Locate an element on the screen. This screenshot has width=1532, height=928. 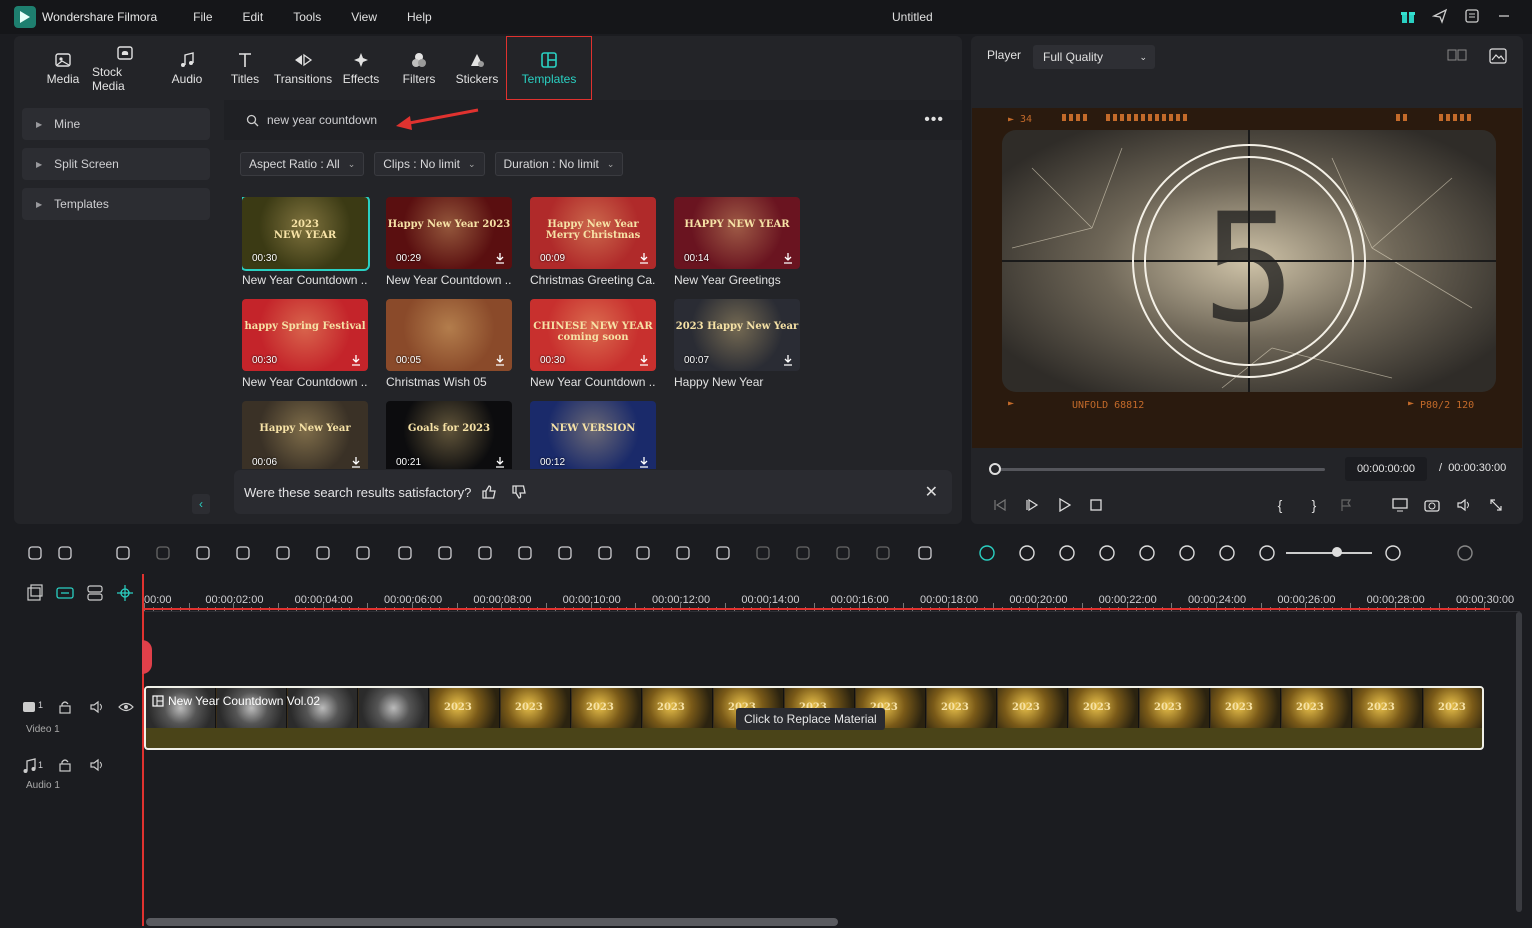
tab-filters: Filters is located at coordinates (419, 68).